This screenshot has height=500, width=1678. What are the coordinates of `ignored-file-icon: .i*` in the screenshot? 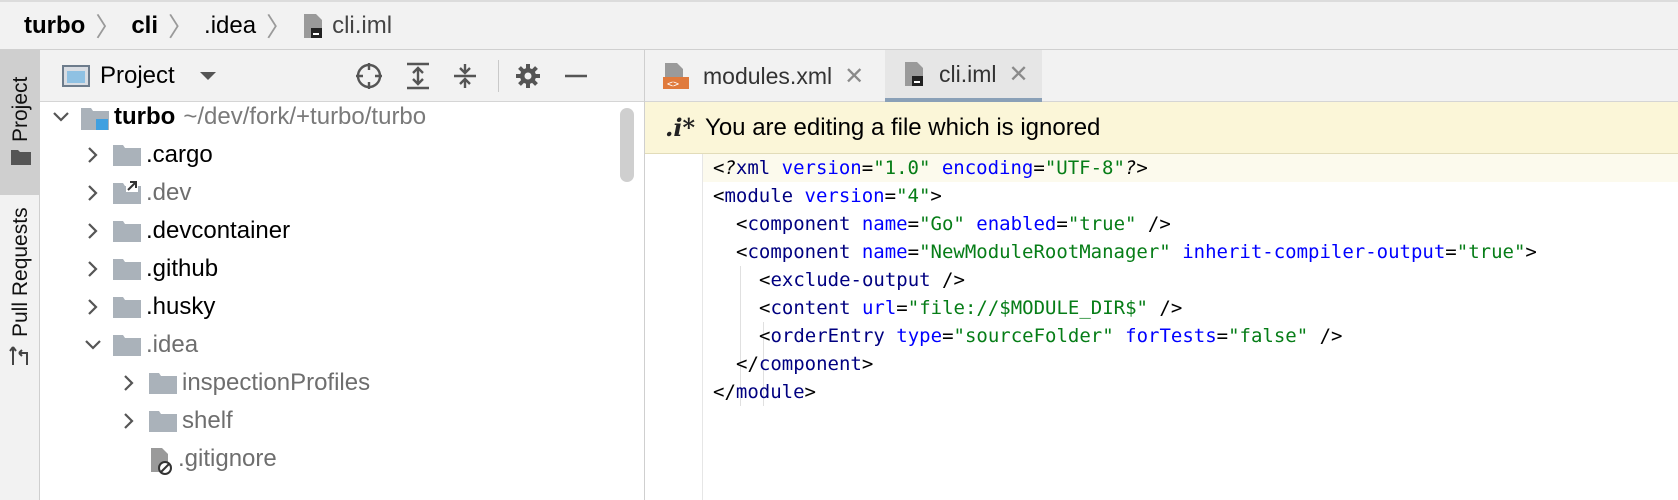 It's located at (680, 127).